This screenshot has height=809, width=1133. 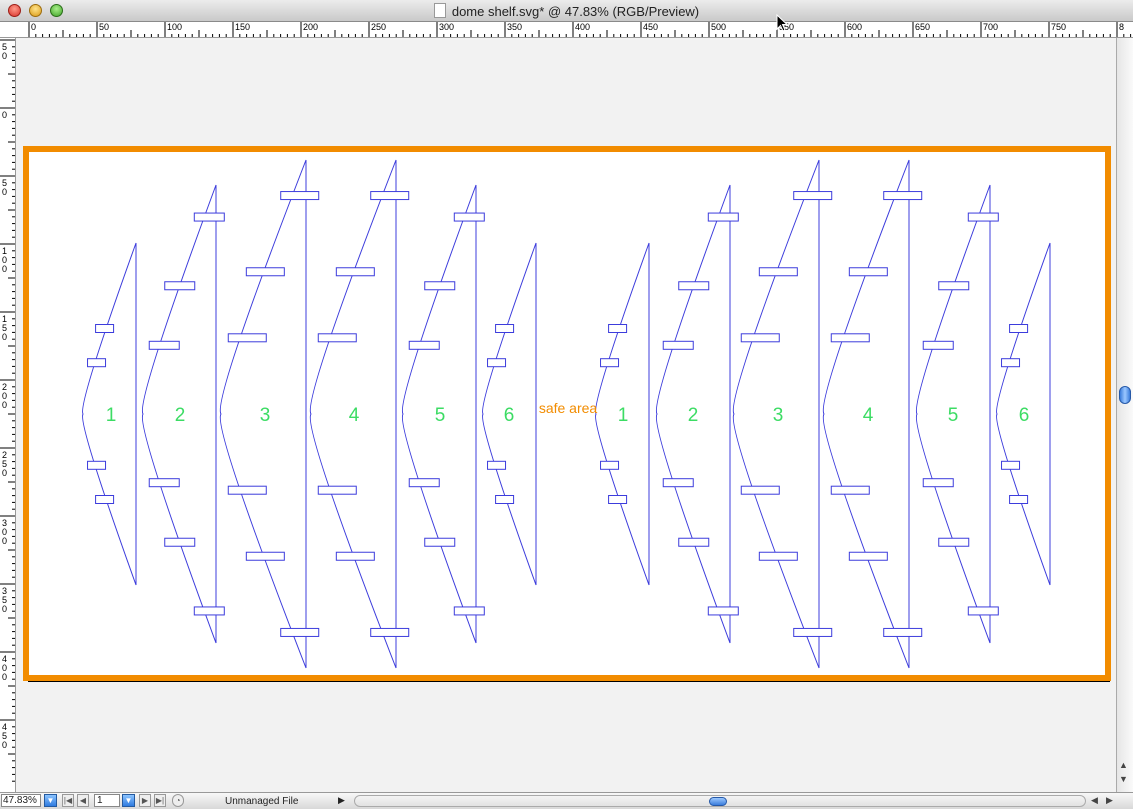 What do you see at coordinates (1124, 415) in the screenshot?
I see `vertical-scrollbar: ▲ ▼` at bounding box center [1124, 415].